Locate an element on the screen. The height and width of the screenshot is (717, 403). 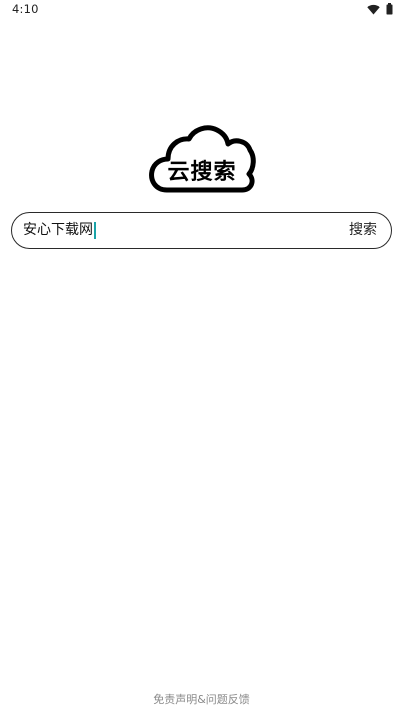
wifi-icon is located at coordinates (373, 9).